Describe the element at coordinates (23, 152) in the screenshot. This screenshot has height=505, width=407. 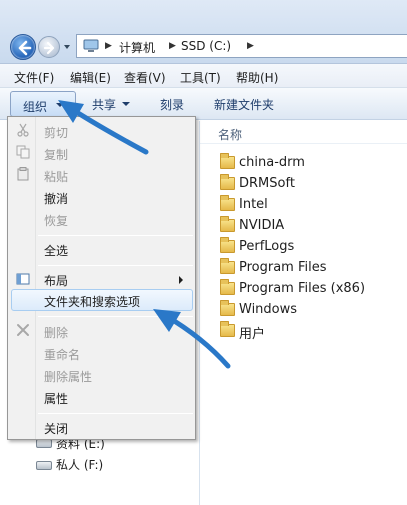
I see `copy-icon` at that location.